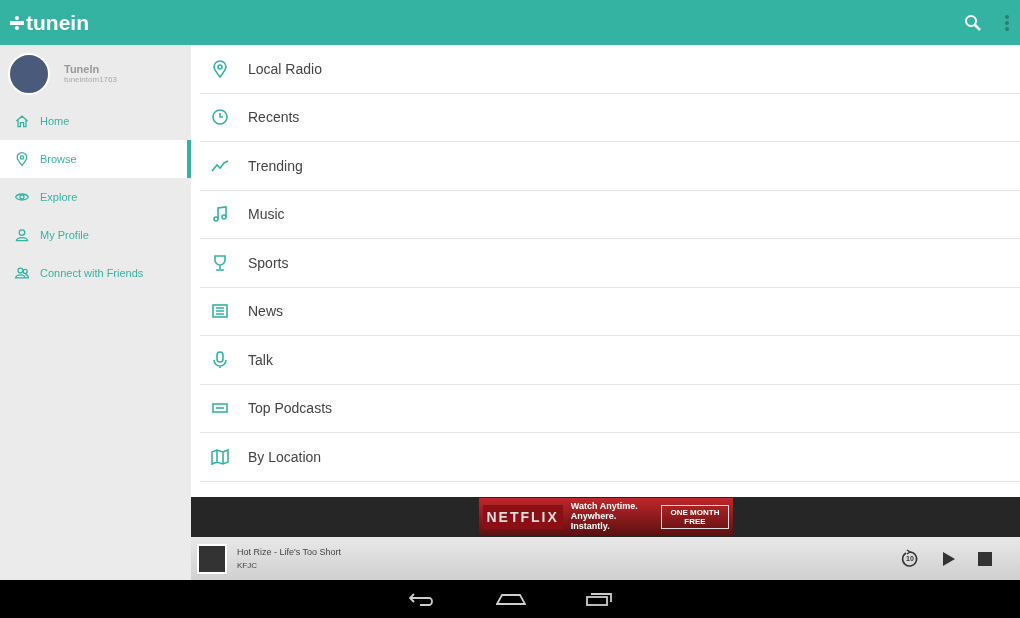 This screenshot has height=618, width=1020. What do you see at coordinates (985, 558) in the screenshot?
I see `stop-icon` at bounding box center [985, 558].